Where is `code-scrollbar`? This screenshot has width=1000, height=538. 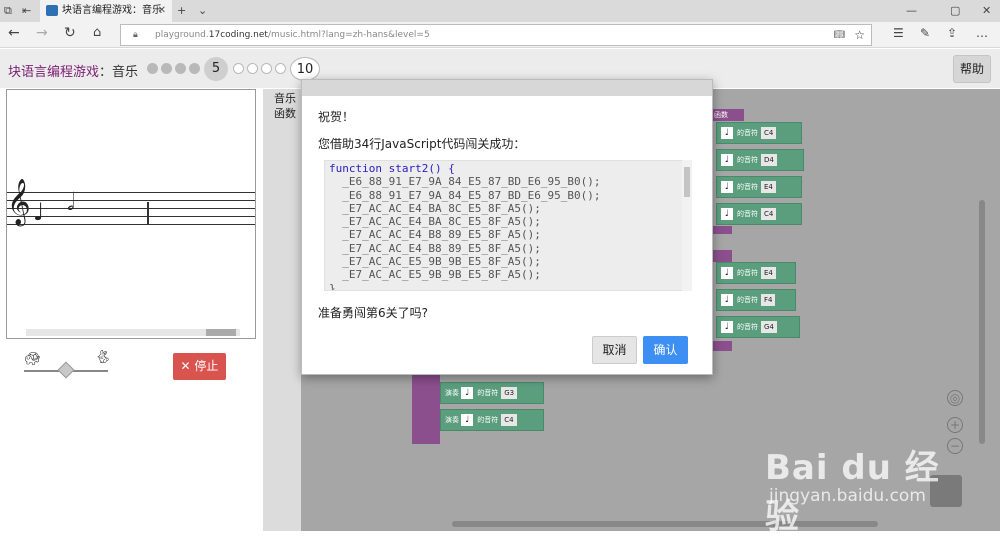
code-scrollbar is located at coordinates (687, 225).